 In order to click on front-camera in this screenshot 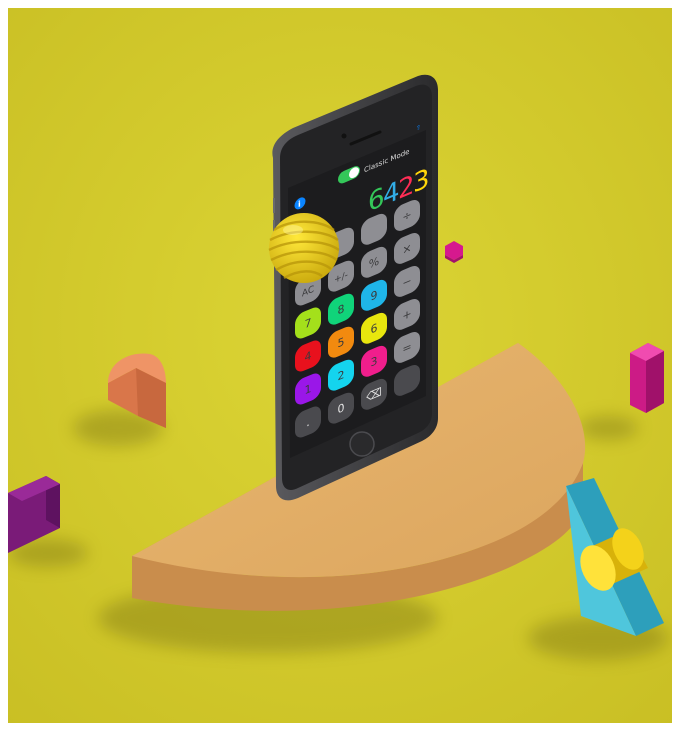, I will do `click(344, 136)`.